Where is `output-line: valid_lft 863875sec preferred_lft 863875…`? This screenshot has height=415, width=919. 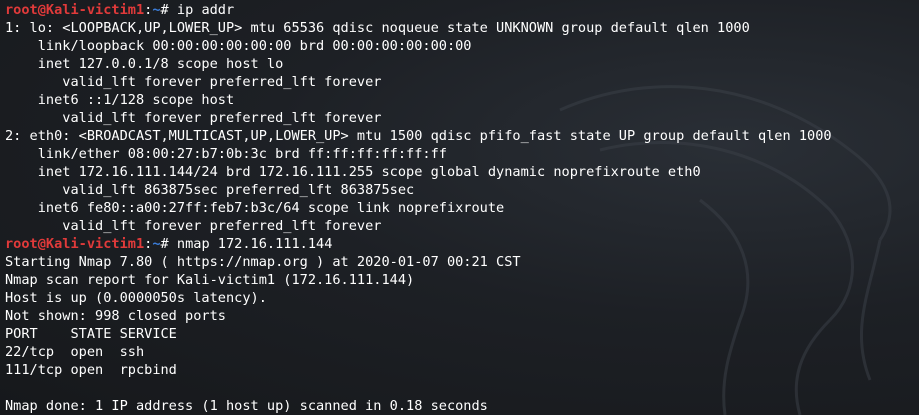
output-line: valid_lft 863875sec preferred_lft 863875… is located at coordinates (210, 190).